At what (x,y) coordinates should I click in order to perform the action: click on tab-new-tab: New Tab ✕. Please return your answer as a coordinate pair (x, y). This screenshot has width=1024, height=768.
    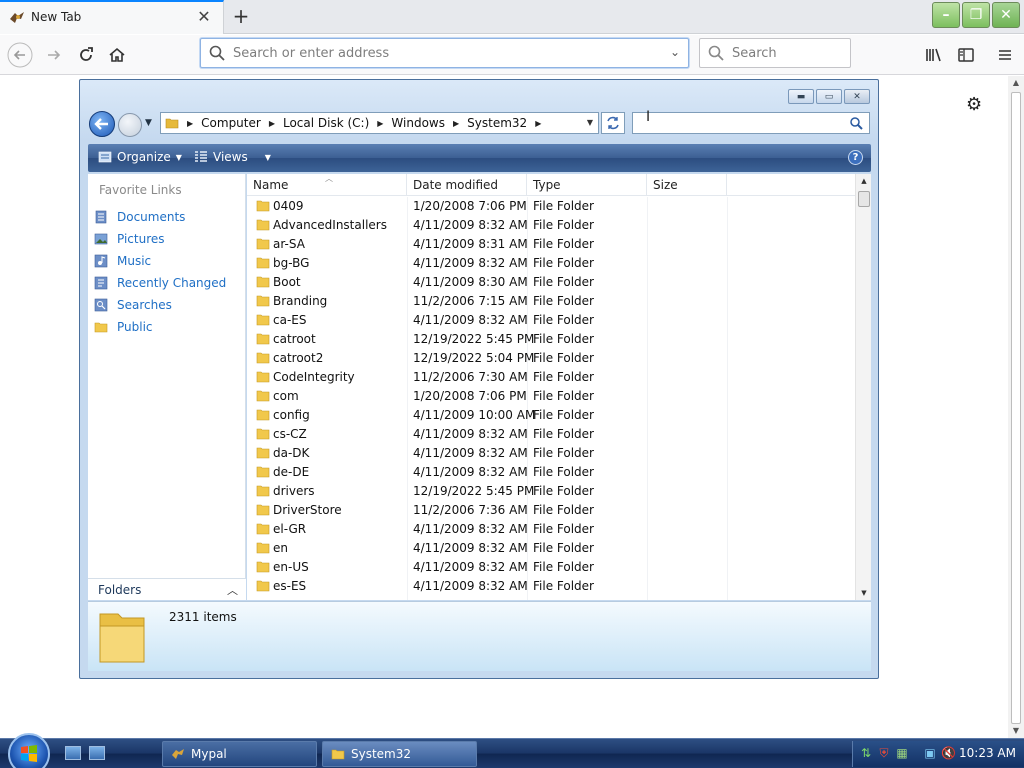
    Looking at the image, I should click on (112, 17).